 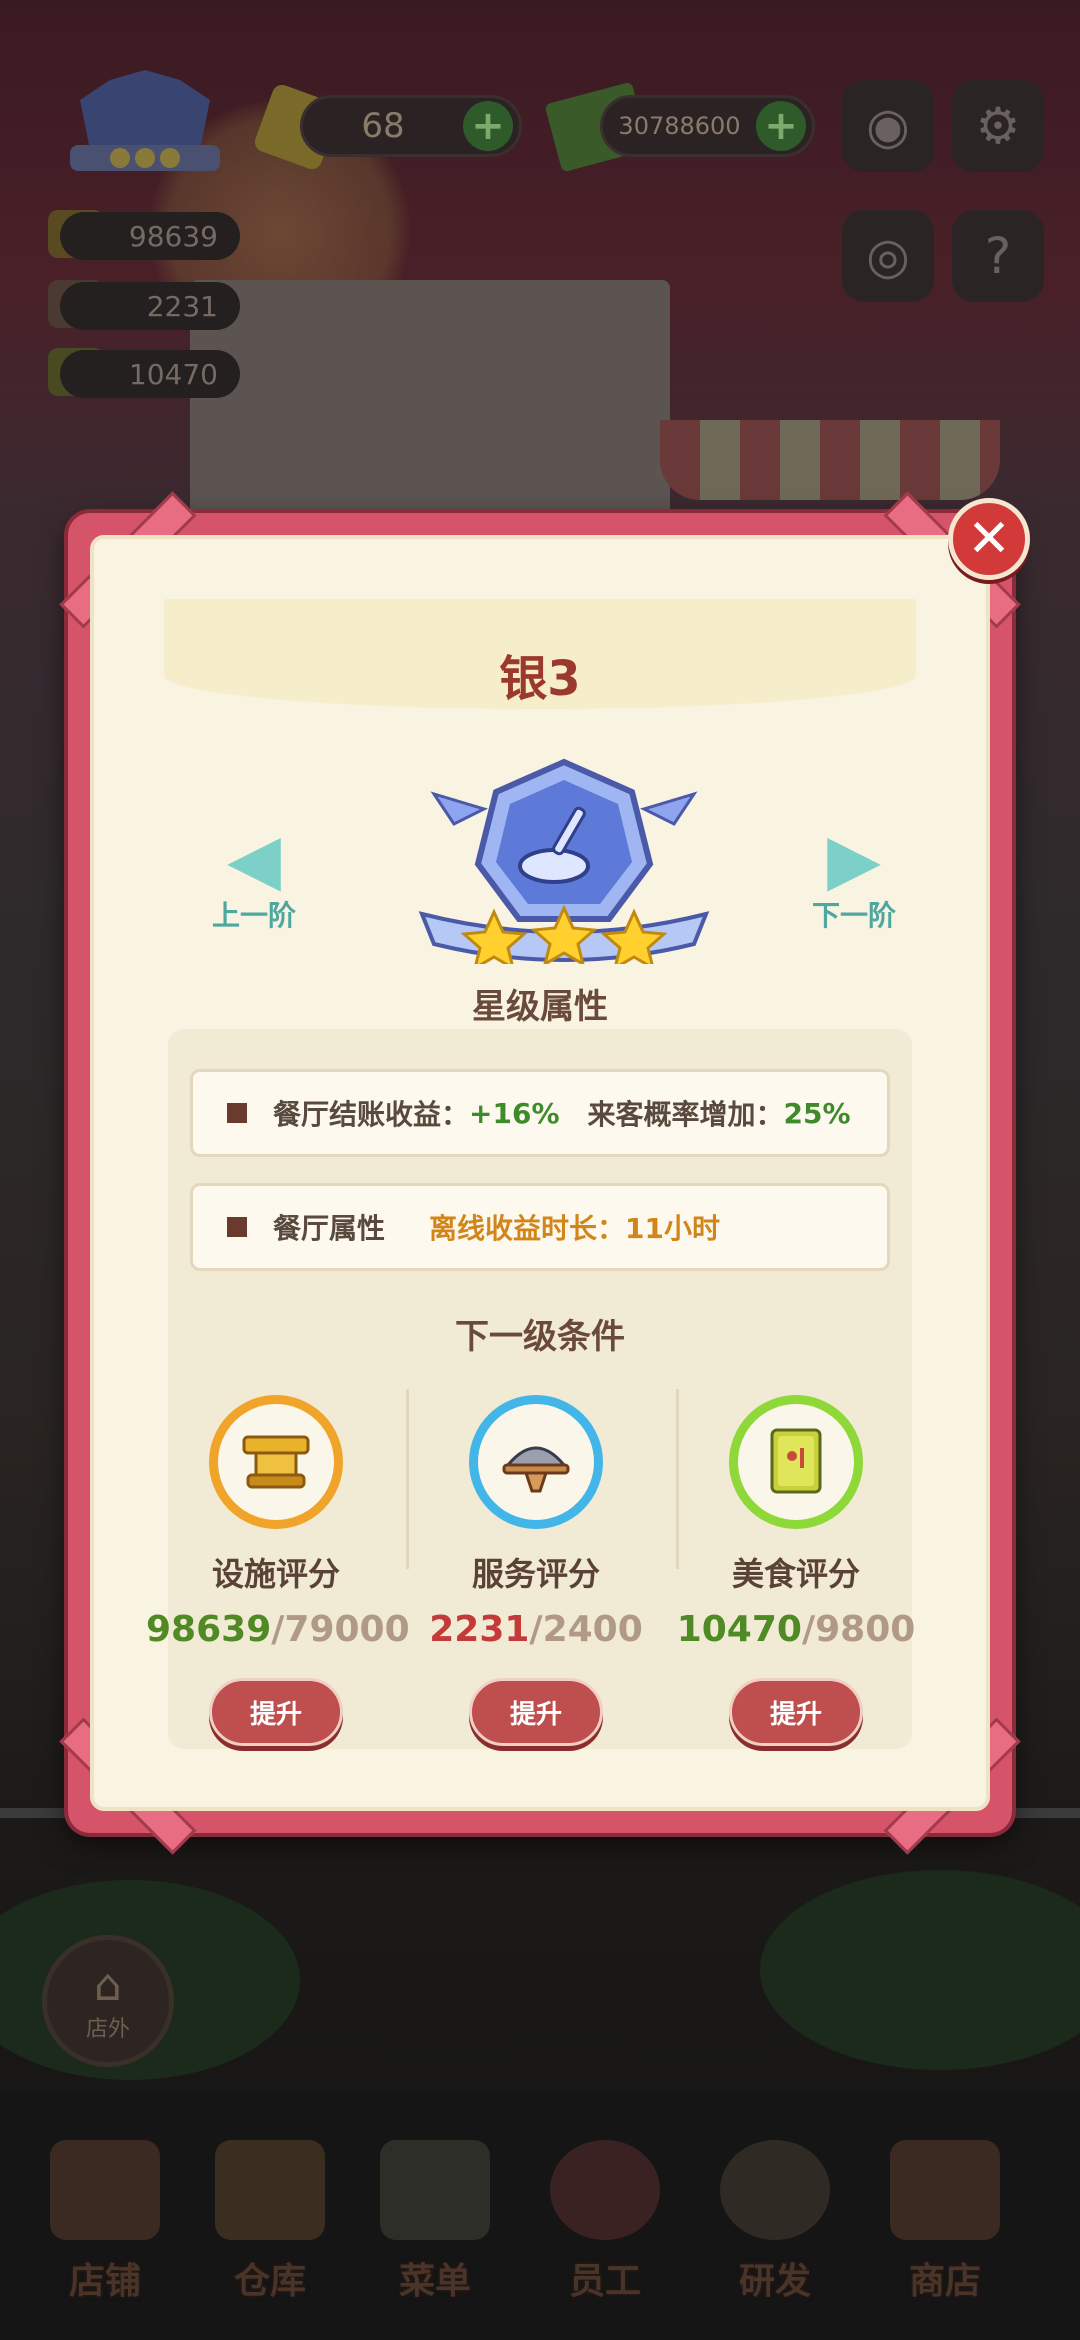 What do you see at coordinates (269, 2281) in the screenshot?
I see `tab-warehouse-label: 仓库` at bounding box center [269, 2281].